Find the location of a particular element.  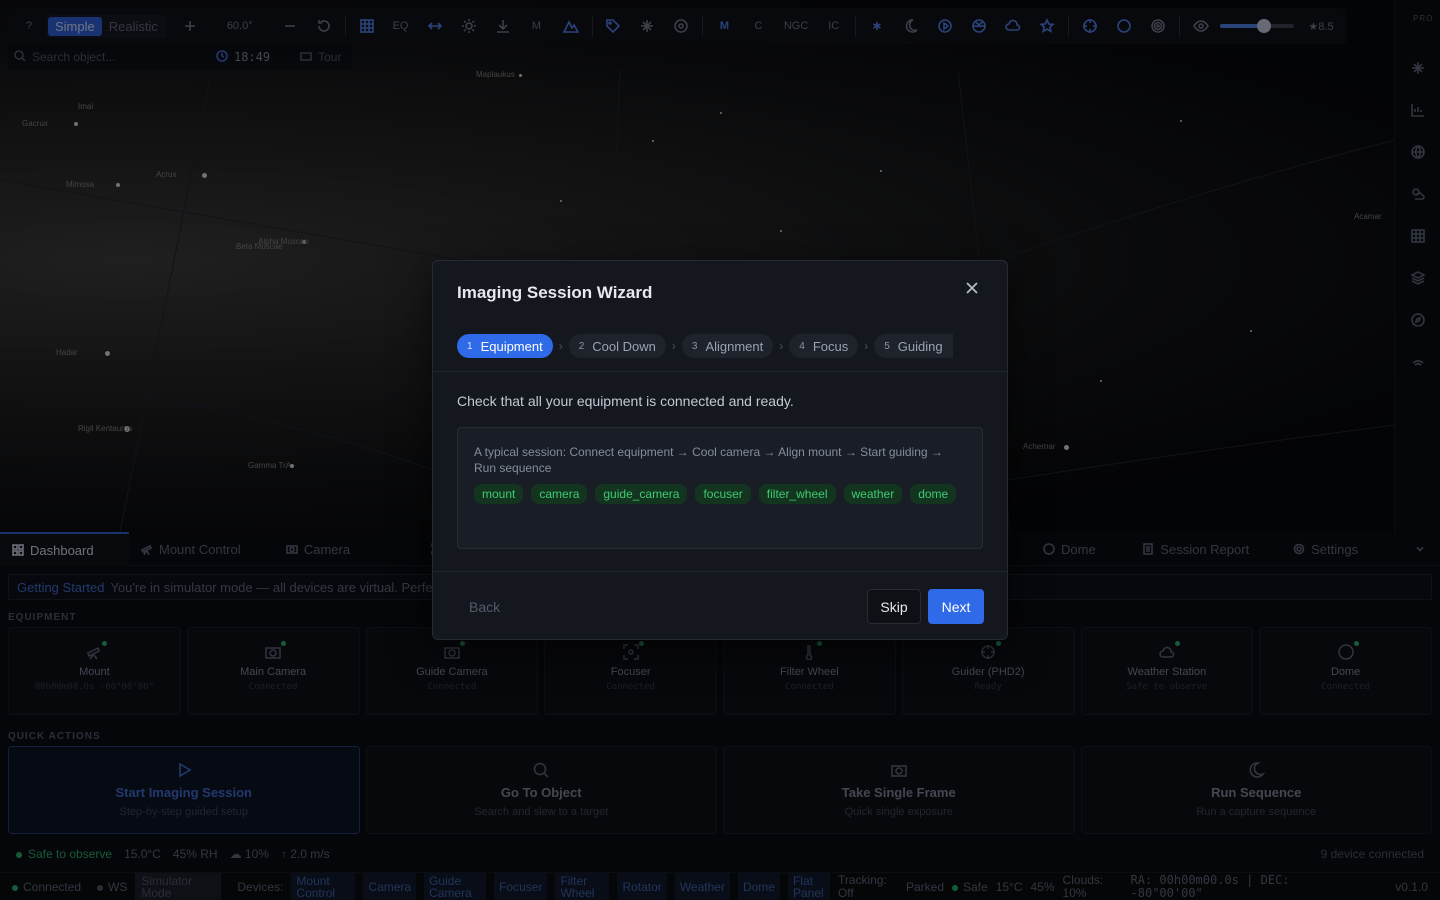

step-guiding: 5 Guiding is located at coordinates (913, 346).